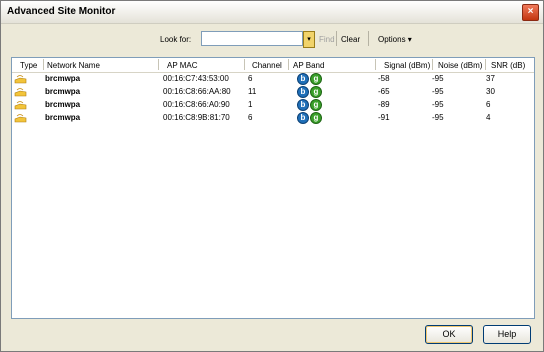 The height and width of the screenshot is (352, 544). I want to click on search-input, so click(252, 38).